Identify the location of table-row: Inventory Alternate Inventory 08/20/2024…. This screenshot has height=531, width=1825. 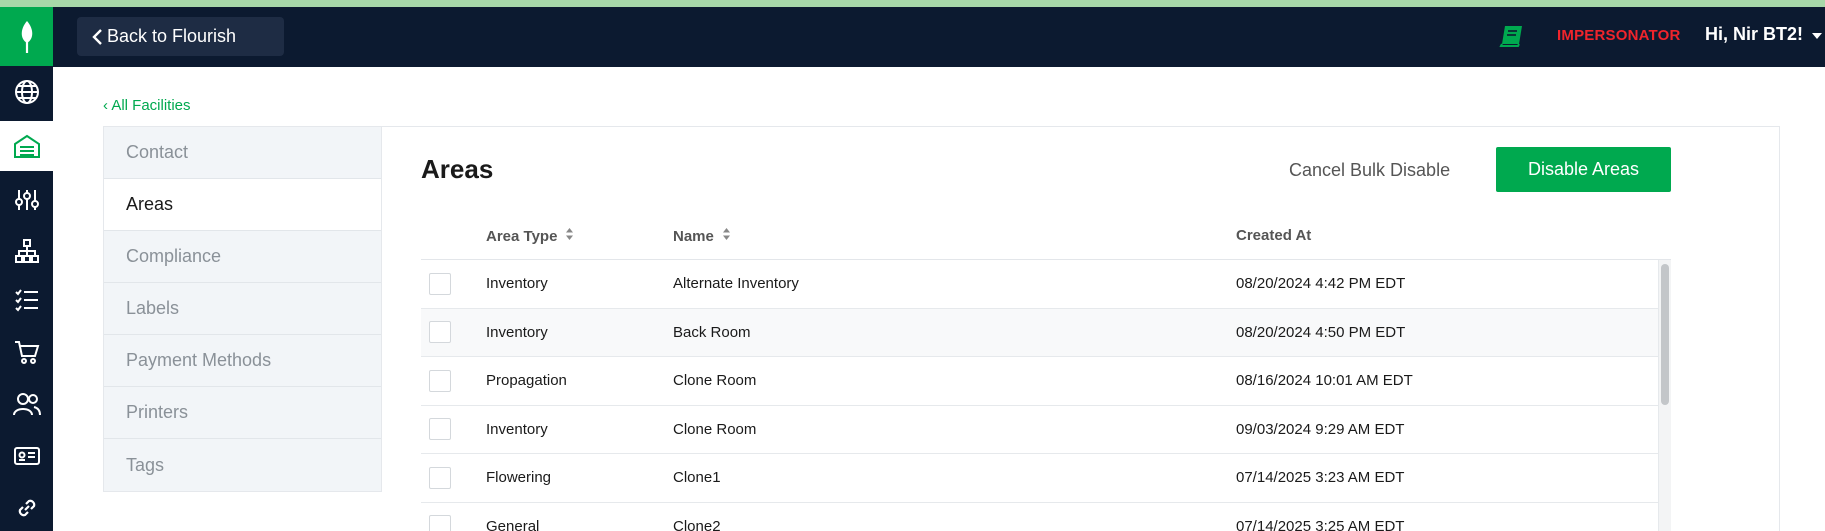
(1039, 284).